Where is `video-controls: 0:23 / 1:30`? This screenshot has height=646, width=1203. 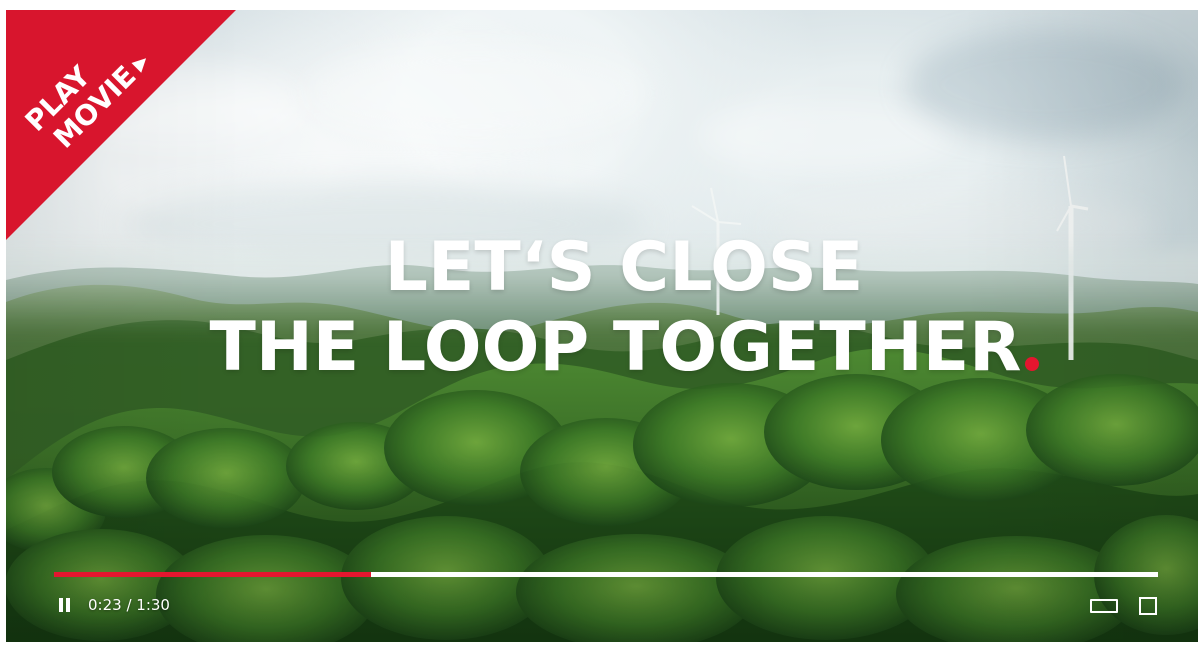 video-controls: 0:23 / 1:30 is located at coordinates (606, 592).